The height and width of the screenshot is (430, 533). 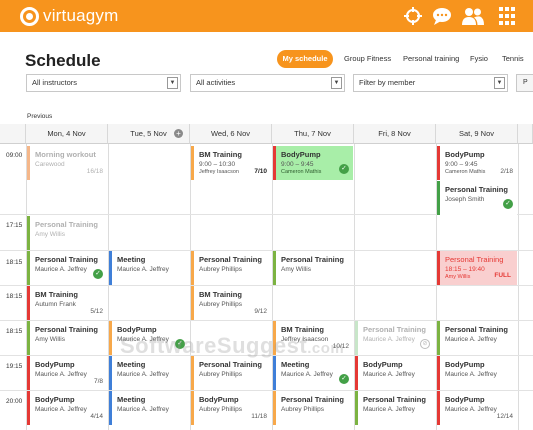 What do you see at coordinates (217, 164) in the screenshot?
I see `event-time: 9:00 – 10:30` at bounding box center [217, 164].